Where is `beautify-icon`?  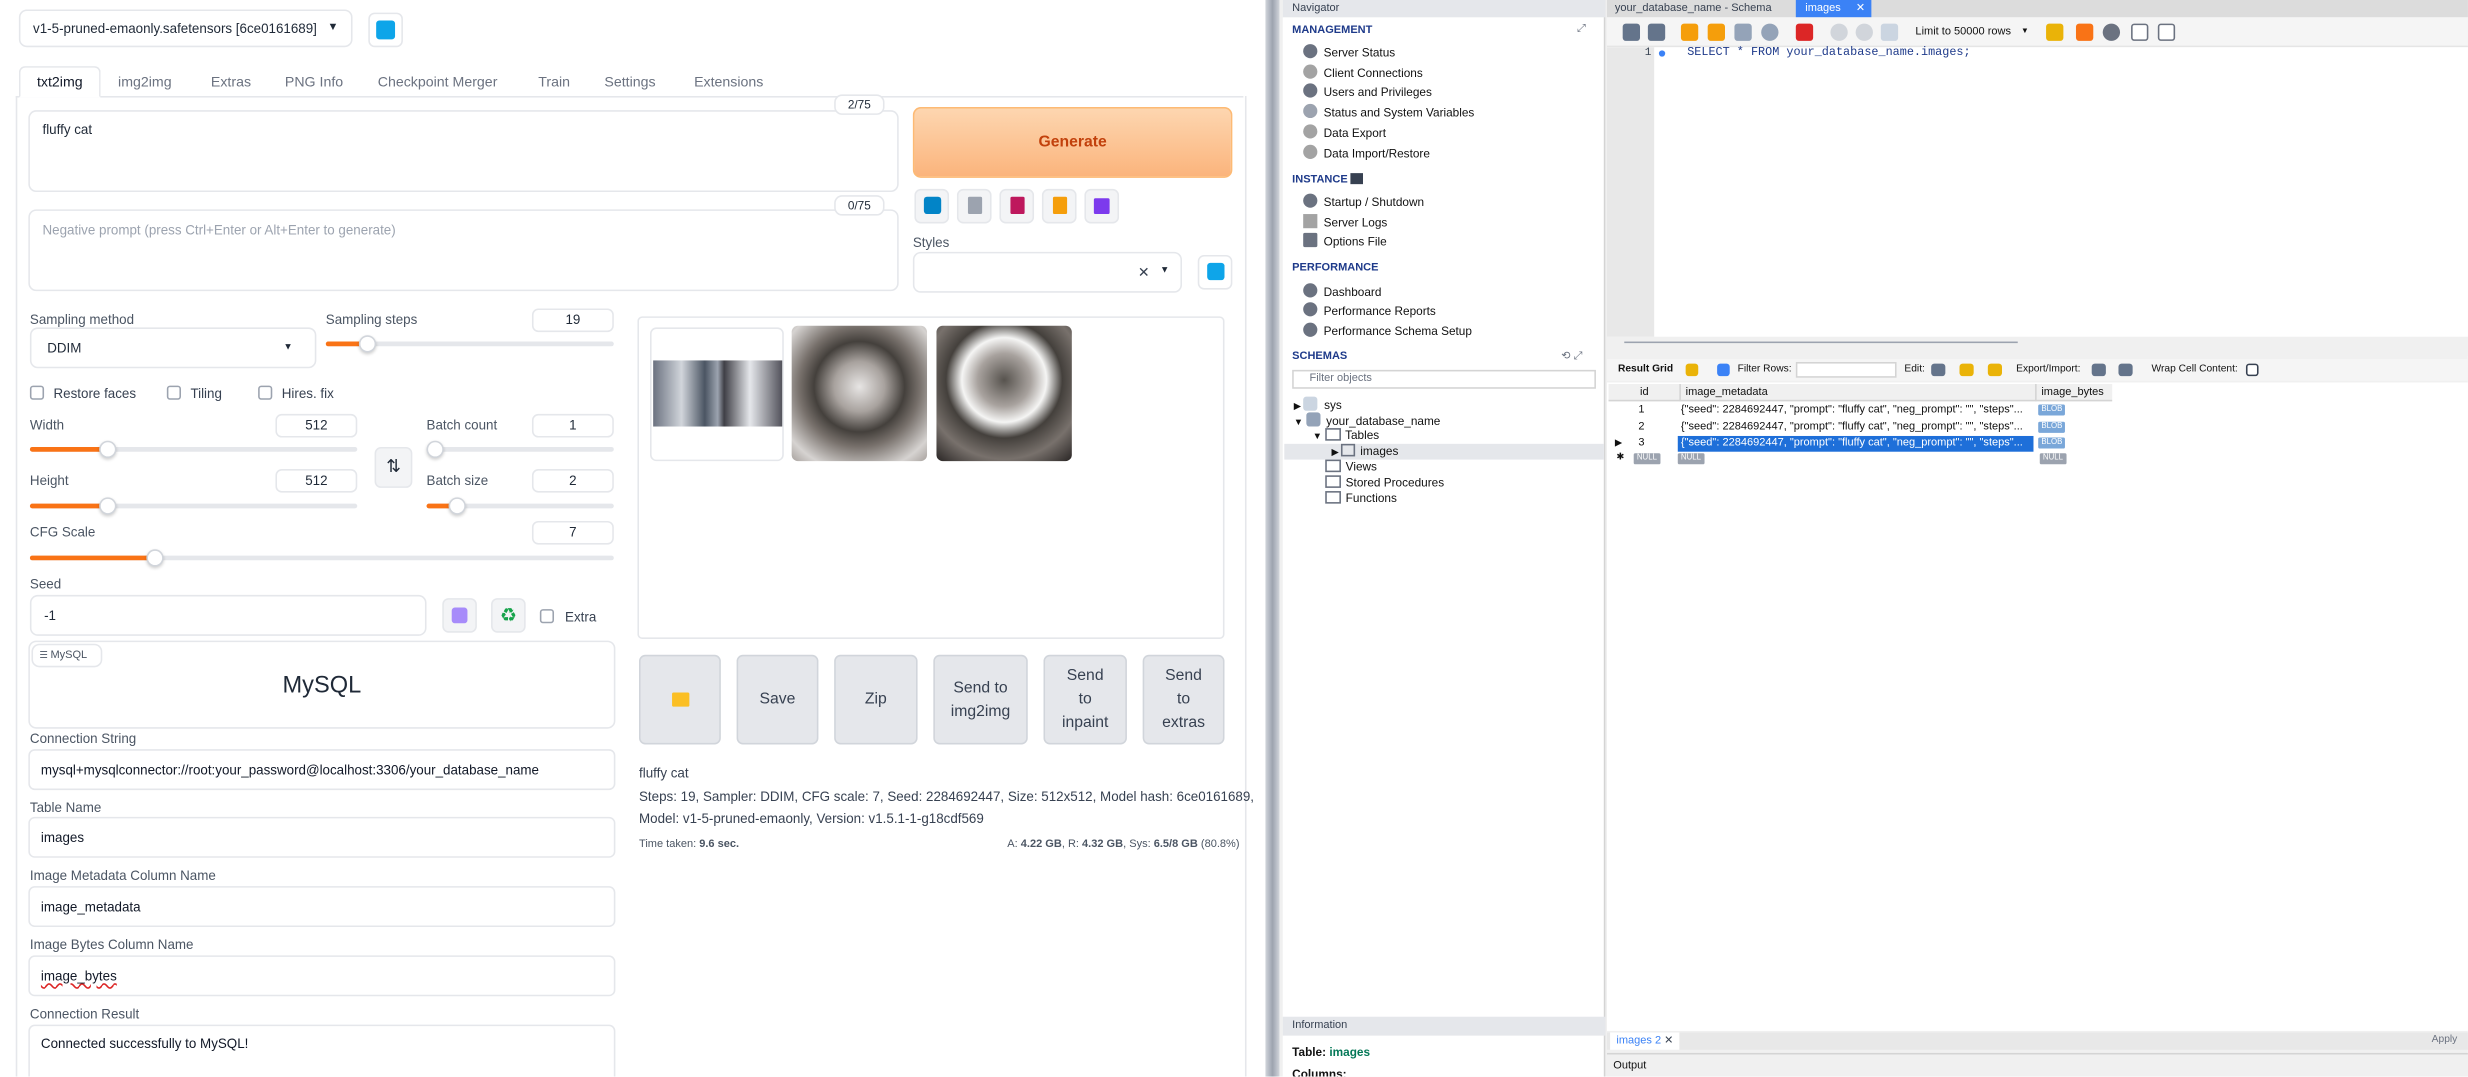
beautify-icon is located at coordinates (2084, 32).